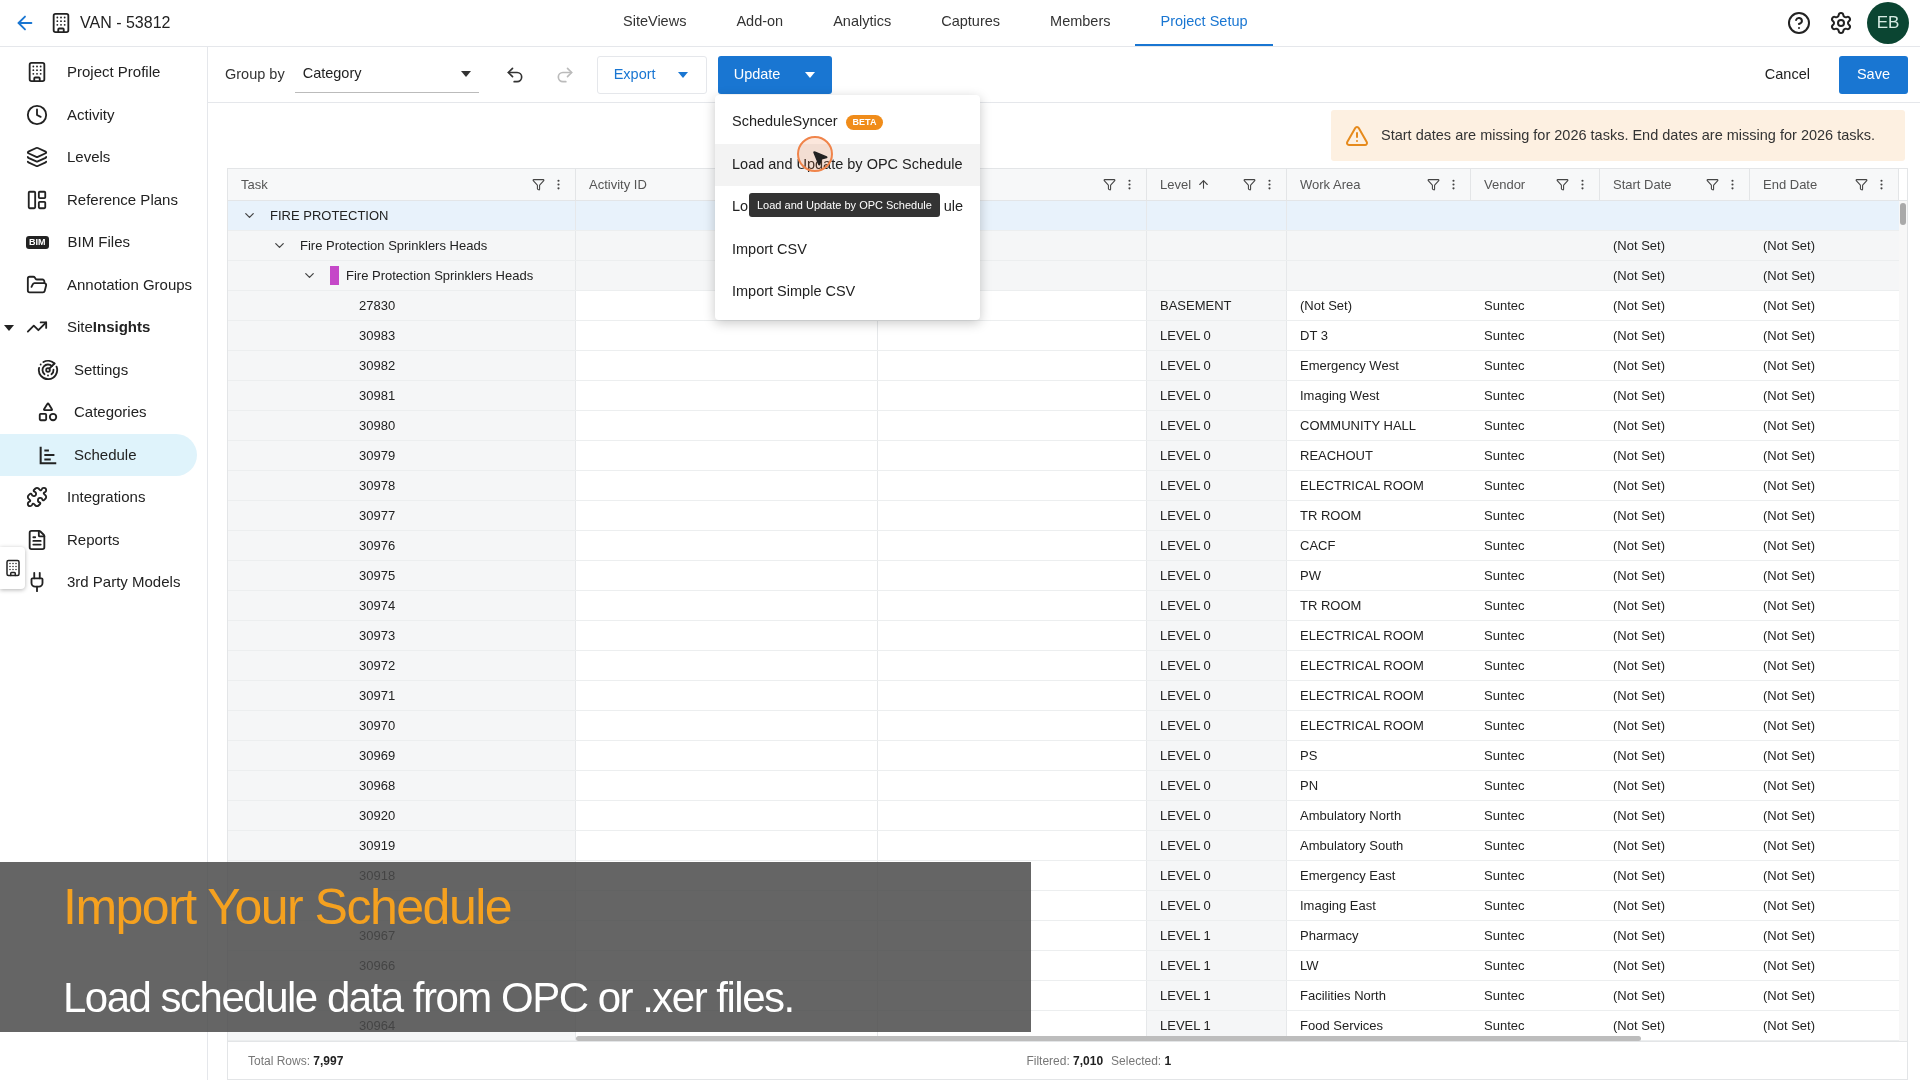 The height and width of the screenshot is (1080, 1920). I want to click on warning-text: Start dates are missing for 2026 tasks. End dates are missing for 2026 tasks., so click(1628, 135).